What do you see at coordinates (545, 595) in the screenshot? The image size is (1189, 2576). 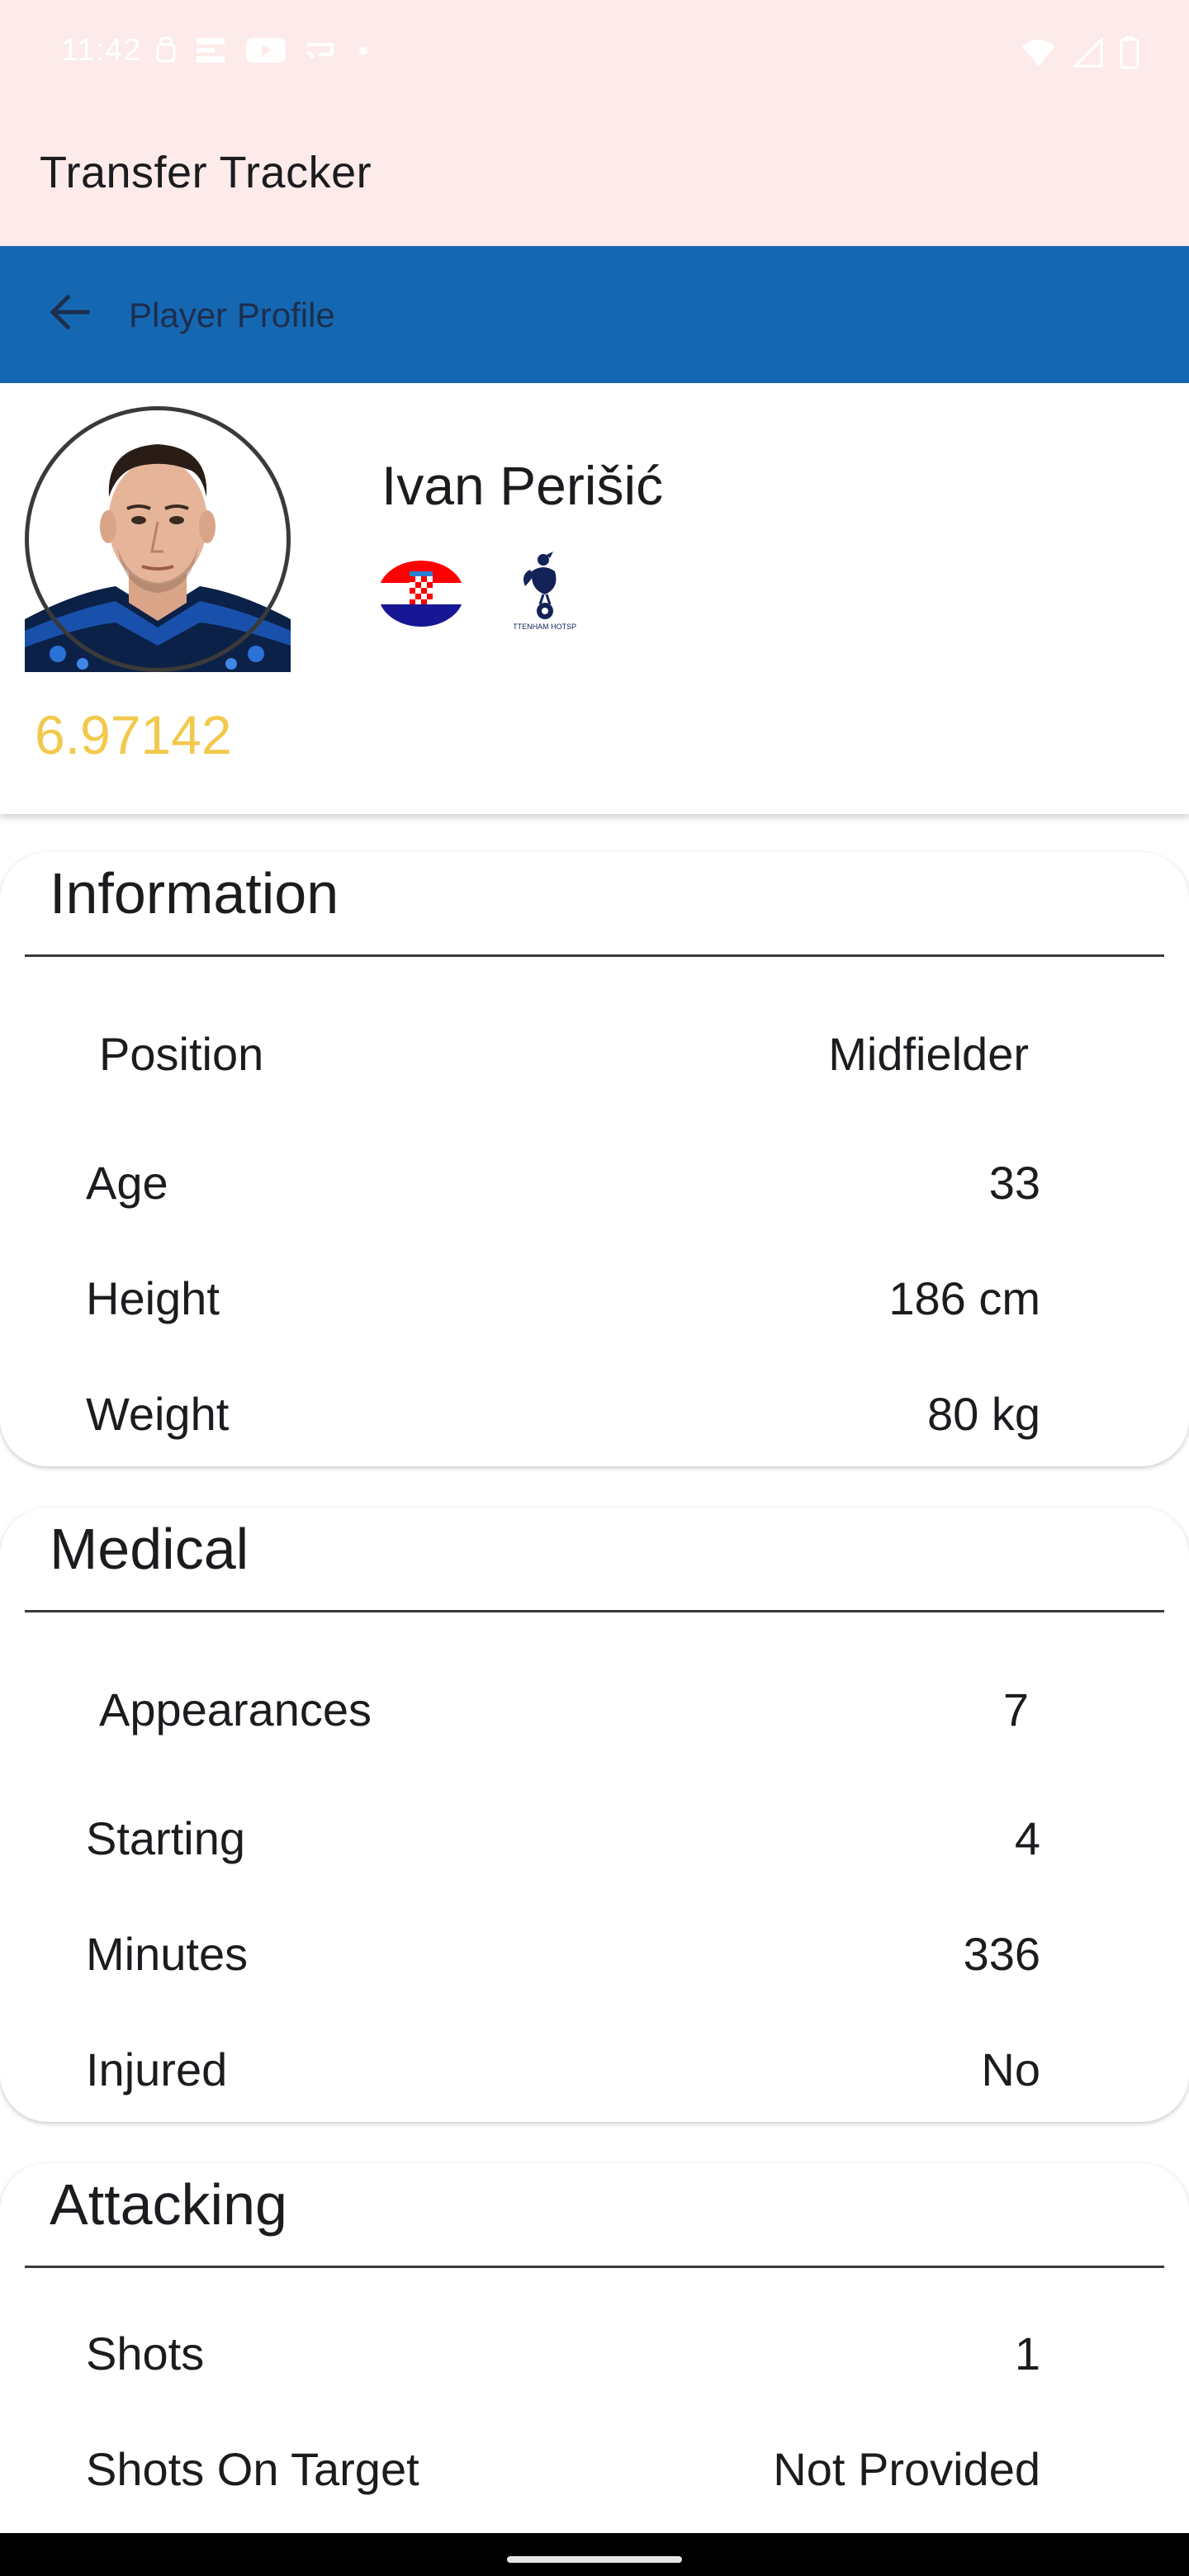 I see `tottenham-hotspur-crest-icon: TOTTENHAM HOTSPUR` at bounding box center [545, 595].